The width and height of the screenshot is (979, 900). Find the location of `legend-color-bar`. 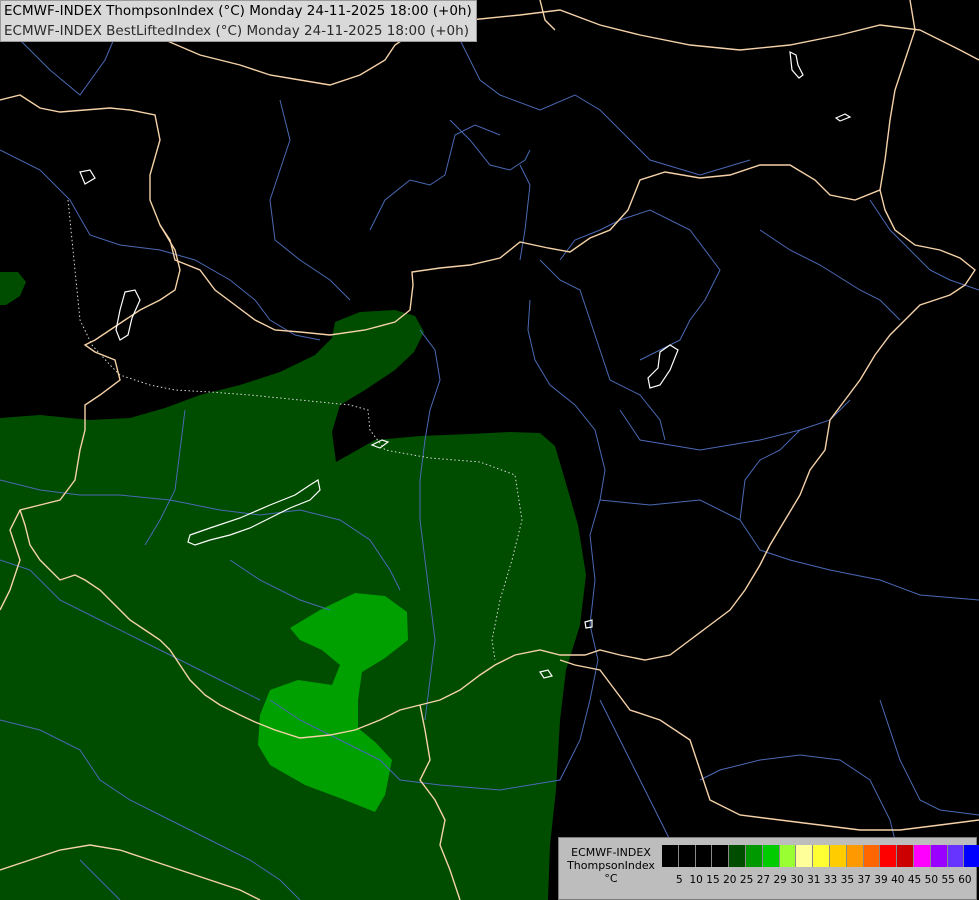

legend-color-bar is located at coordinates (820, 856).